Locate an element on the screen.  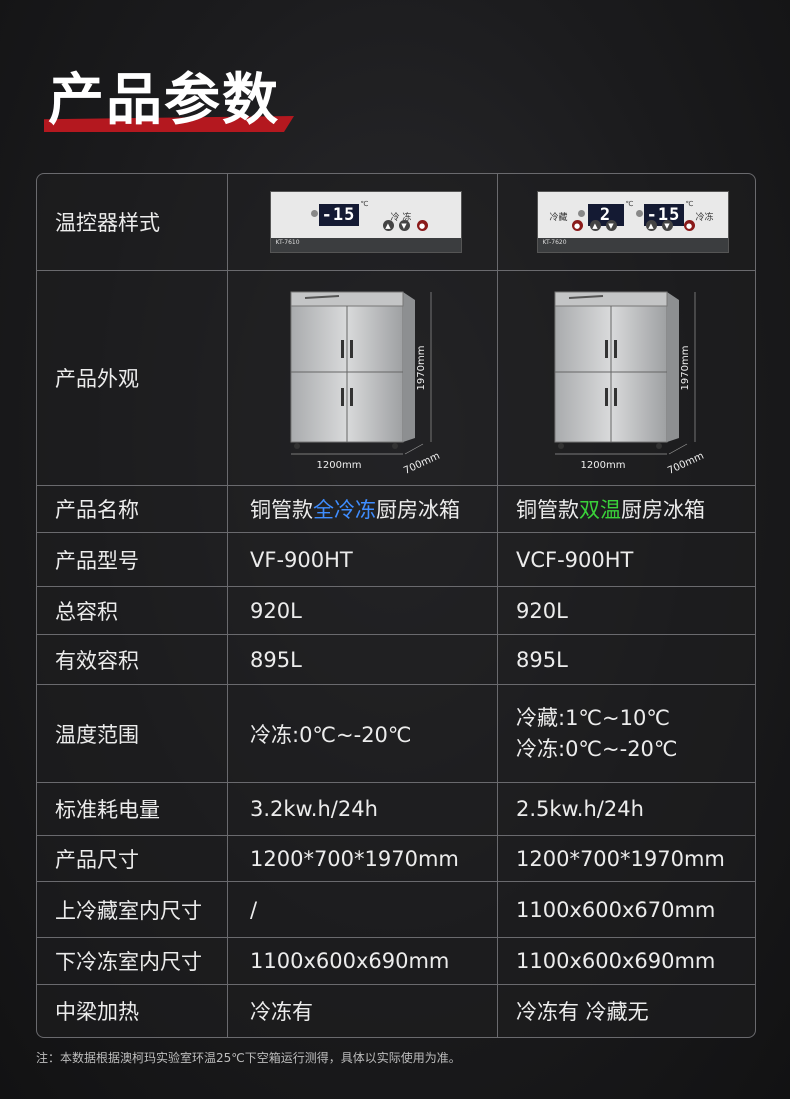
effective-volume-b: 895L is located at coordinates (542, 659).